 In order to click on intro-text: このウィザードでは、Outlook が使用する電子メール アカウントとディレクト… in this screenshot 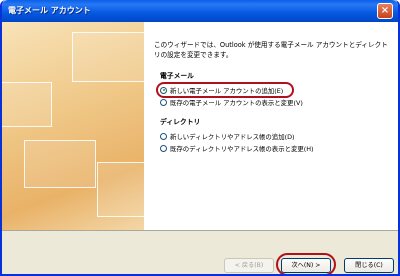, I will do `click(271, 50)`.